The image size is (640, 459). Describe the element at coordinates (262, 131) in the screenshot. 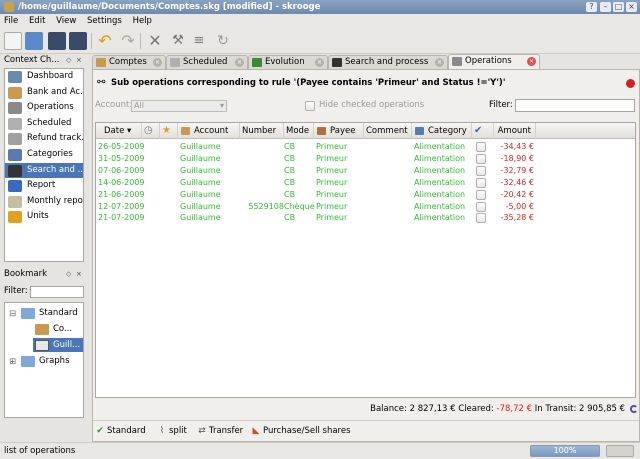

I see `column-header-4: Number` at that location.